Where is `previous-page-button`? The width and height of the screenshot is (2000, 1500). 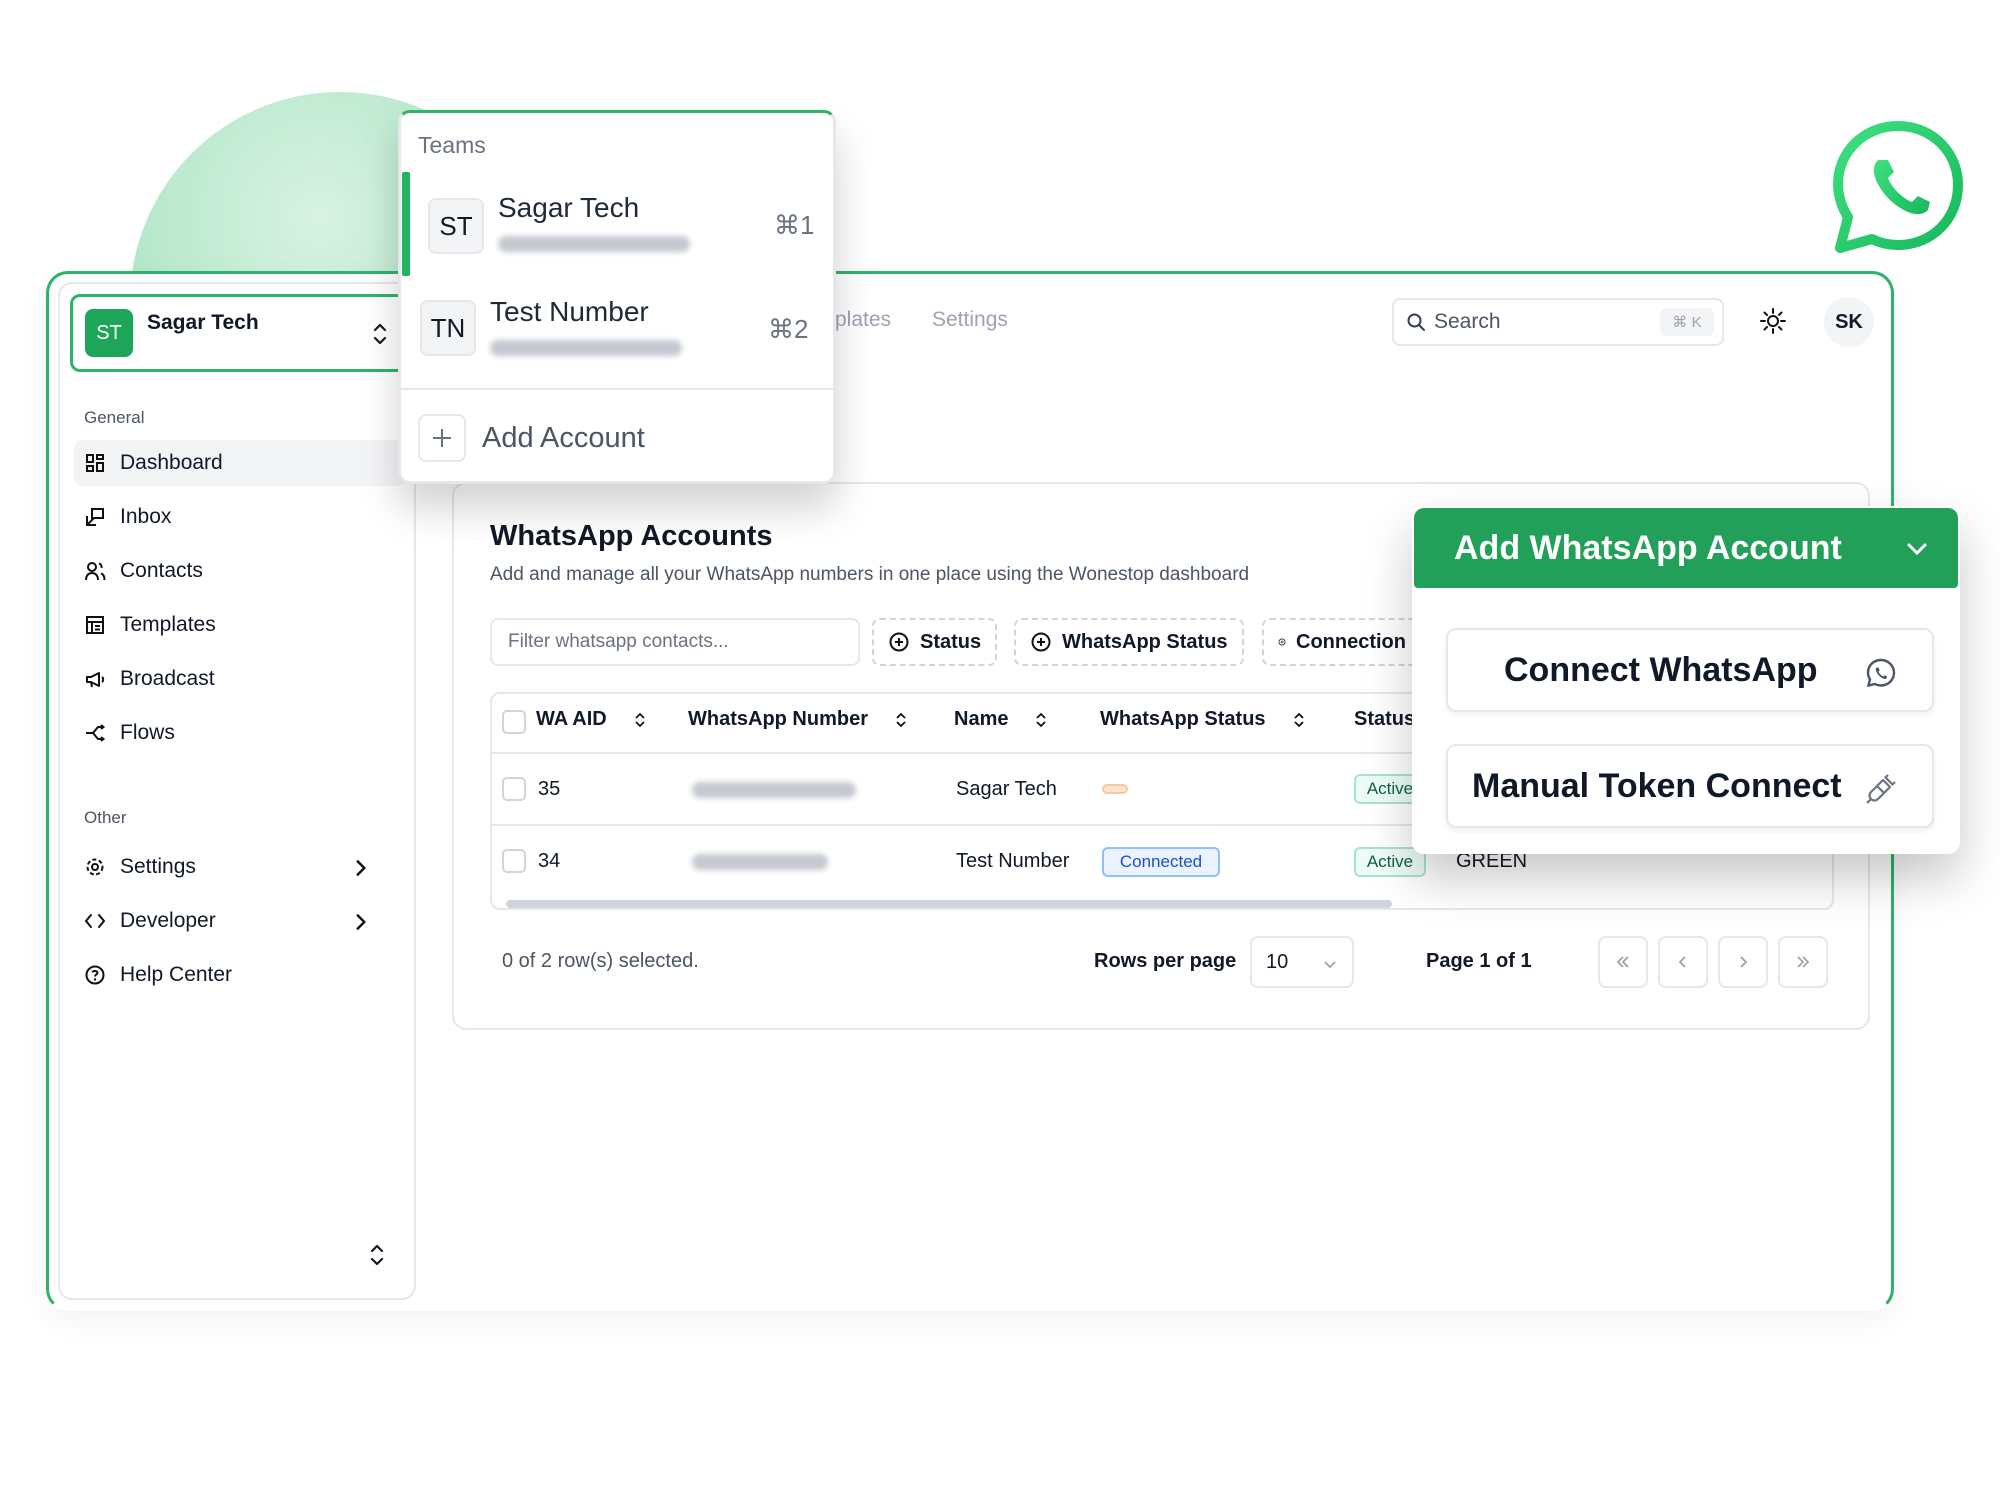
previous-page-button is located at coordinates (1683, 962).